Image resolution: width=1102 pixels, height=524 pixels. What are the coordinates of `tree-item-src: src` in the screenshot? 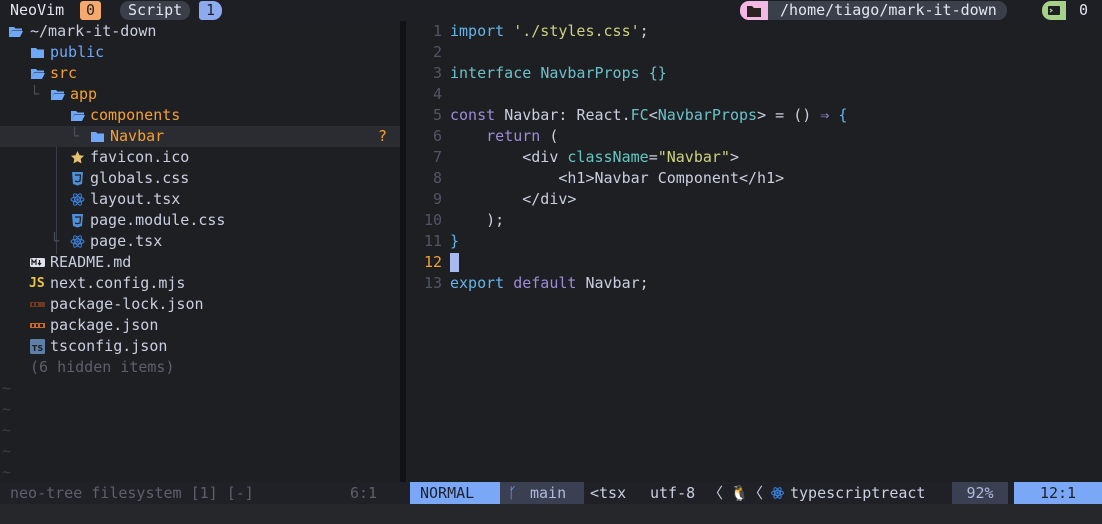 It's located at (200, 73).